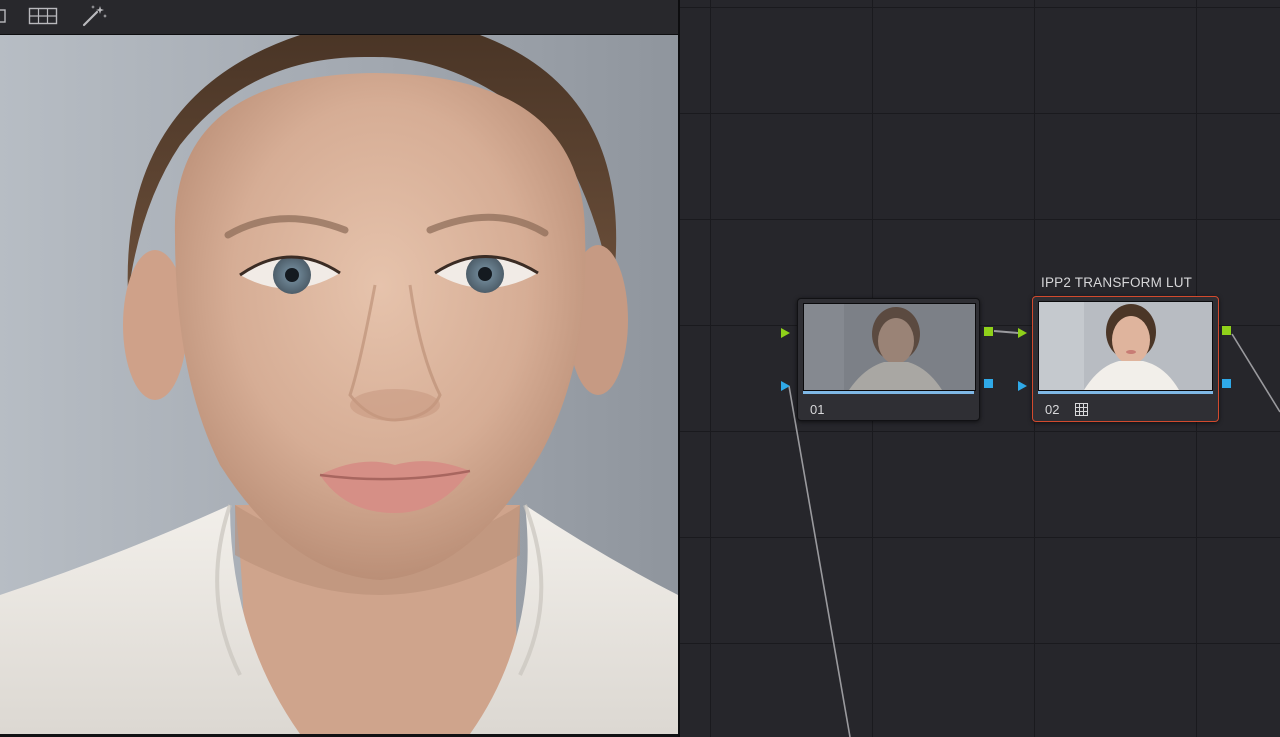  I want to click on node-02-key-input-port, so click(1022, 386).